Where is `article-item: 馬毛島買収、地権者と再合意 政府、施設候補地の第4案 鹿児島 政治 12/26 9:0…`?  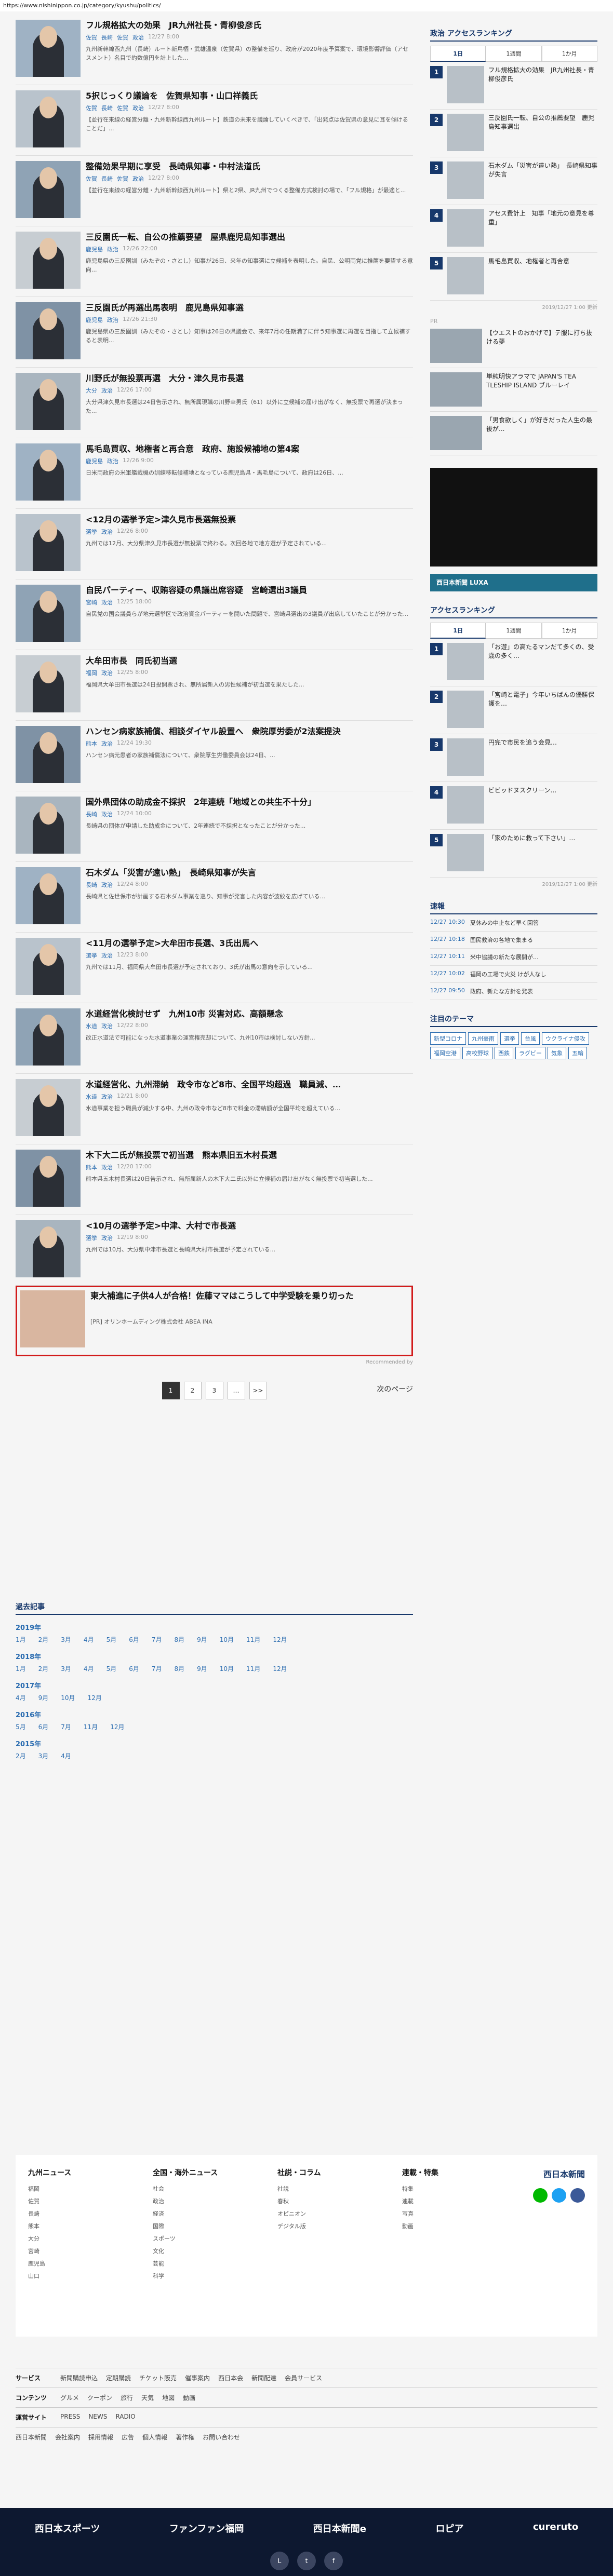 article-item: 馬毛島買収、地権者と再合意 政府、施設候補地の第4案 鹿児島 政治 12/26 9:0… is located at coordinates (214, 473).